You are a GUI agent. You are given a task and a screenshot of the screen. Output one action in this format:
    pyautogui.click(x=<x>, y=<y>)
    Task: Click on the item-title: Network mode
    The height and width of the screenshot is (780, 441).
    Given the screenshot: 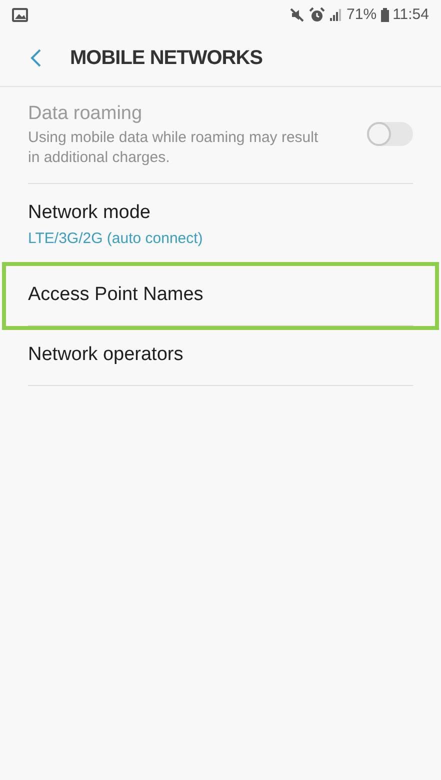 What is the action you would take?
    pyautogui.click(x=90, y=213)
    